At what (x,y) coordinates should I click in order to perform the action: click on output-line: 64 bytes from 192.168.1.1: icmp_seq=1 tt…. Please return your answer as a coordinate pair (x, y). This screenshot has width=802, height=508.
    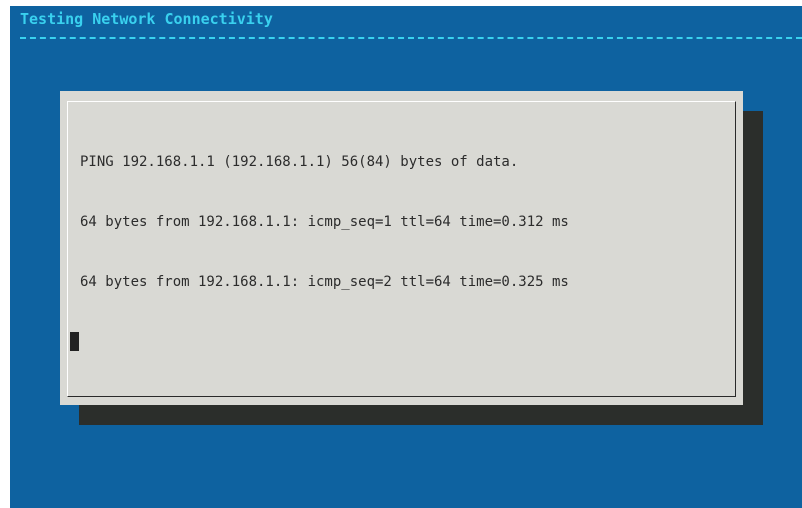
    Looking at the image, I should click on (324, 222).